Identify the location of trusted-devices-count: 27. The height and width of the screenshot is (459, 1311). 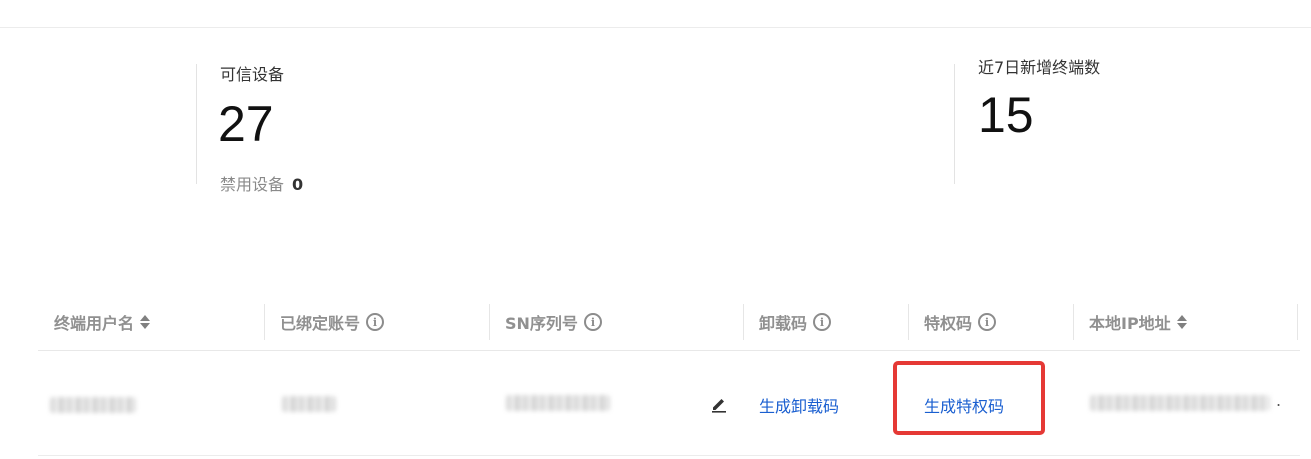
(246, 124).